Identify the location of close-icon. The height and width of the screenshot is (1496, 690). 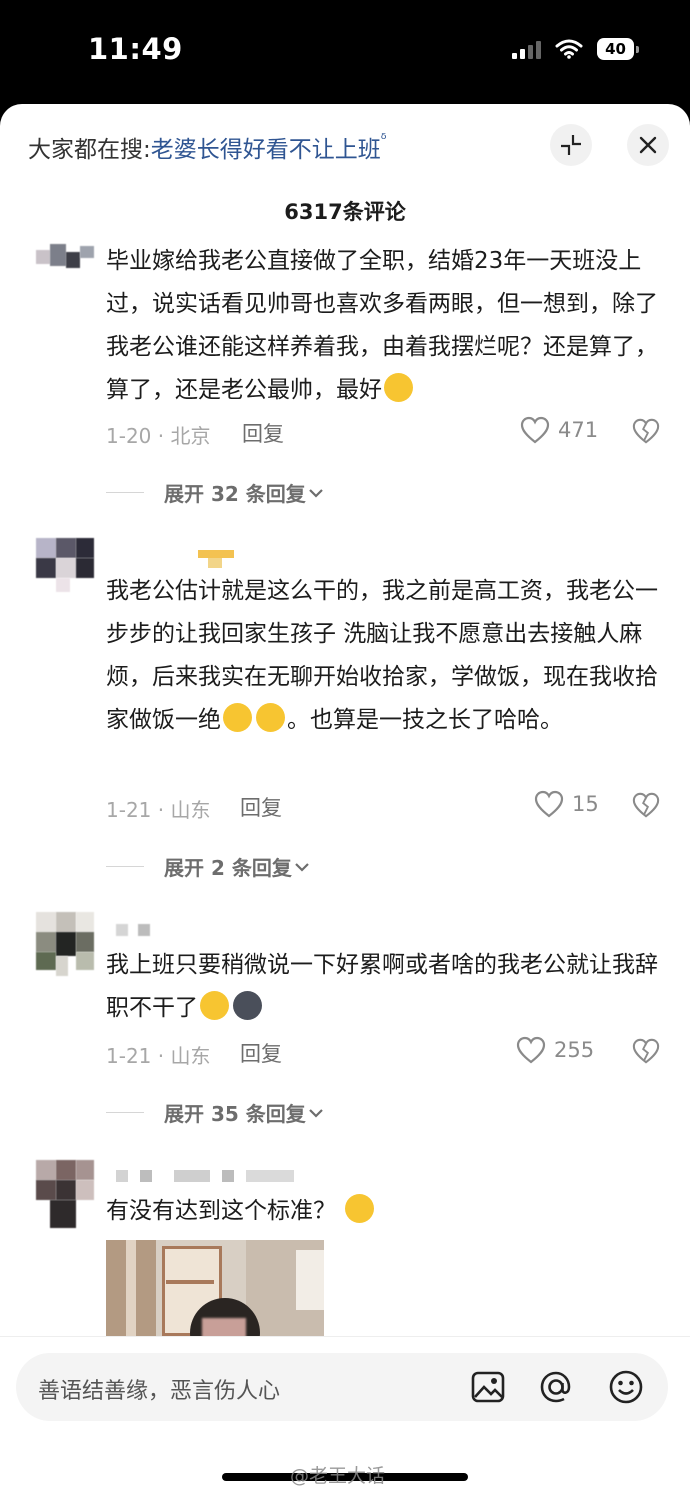
(648, 145).